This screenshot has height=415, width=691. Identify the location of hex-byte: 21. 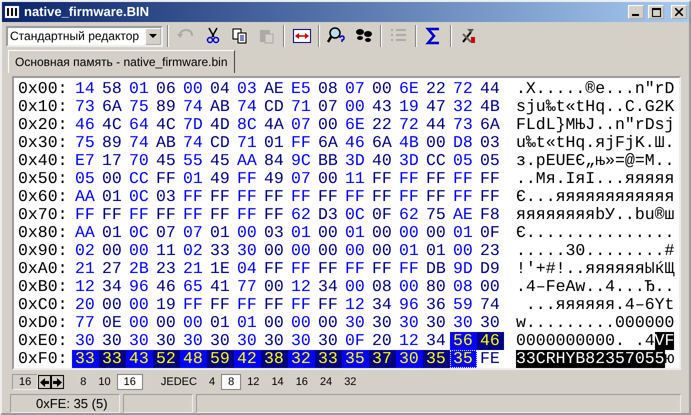
(193, 269).